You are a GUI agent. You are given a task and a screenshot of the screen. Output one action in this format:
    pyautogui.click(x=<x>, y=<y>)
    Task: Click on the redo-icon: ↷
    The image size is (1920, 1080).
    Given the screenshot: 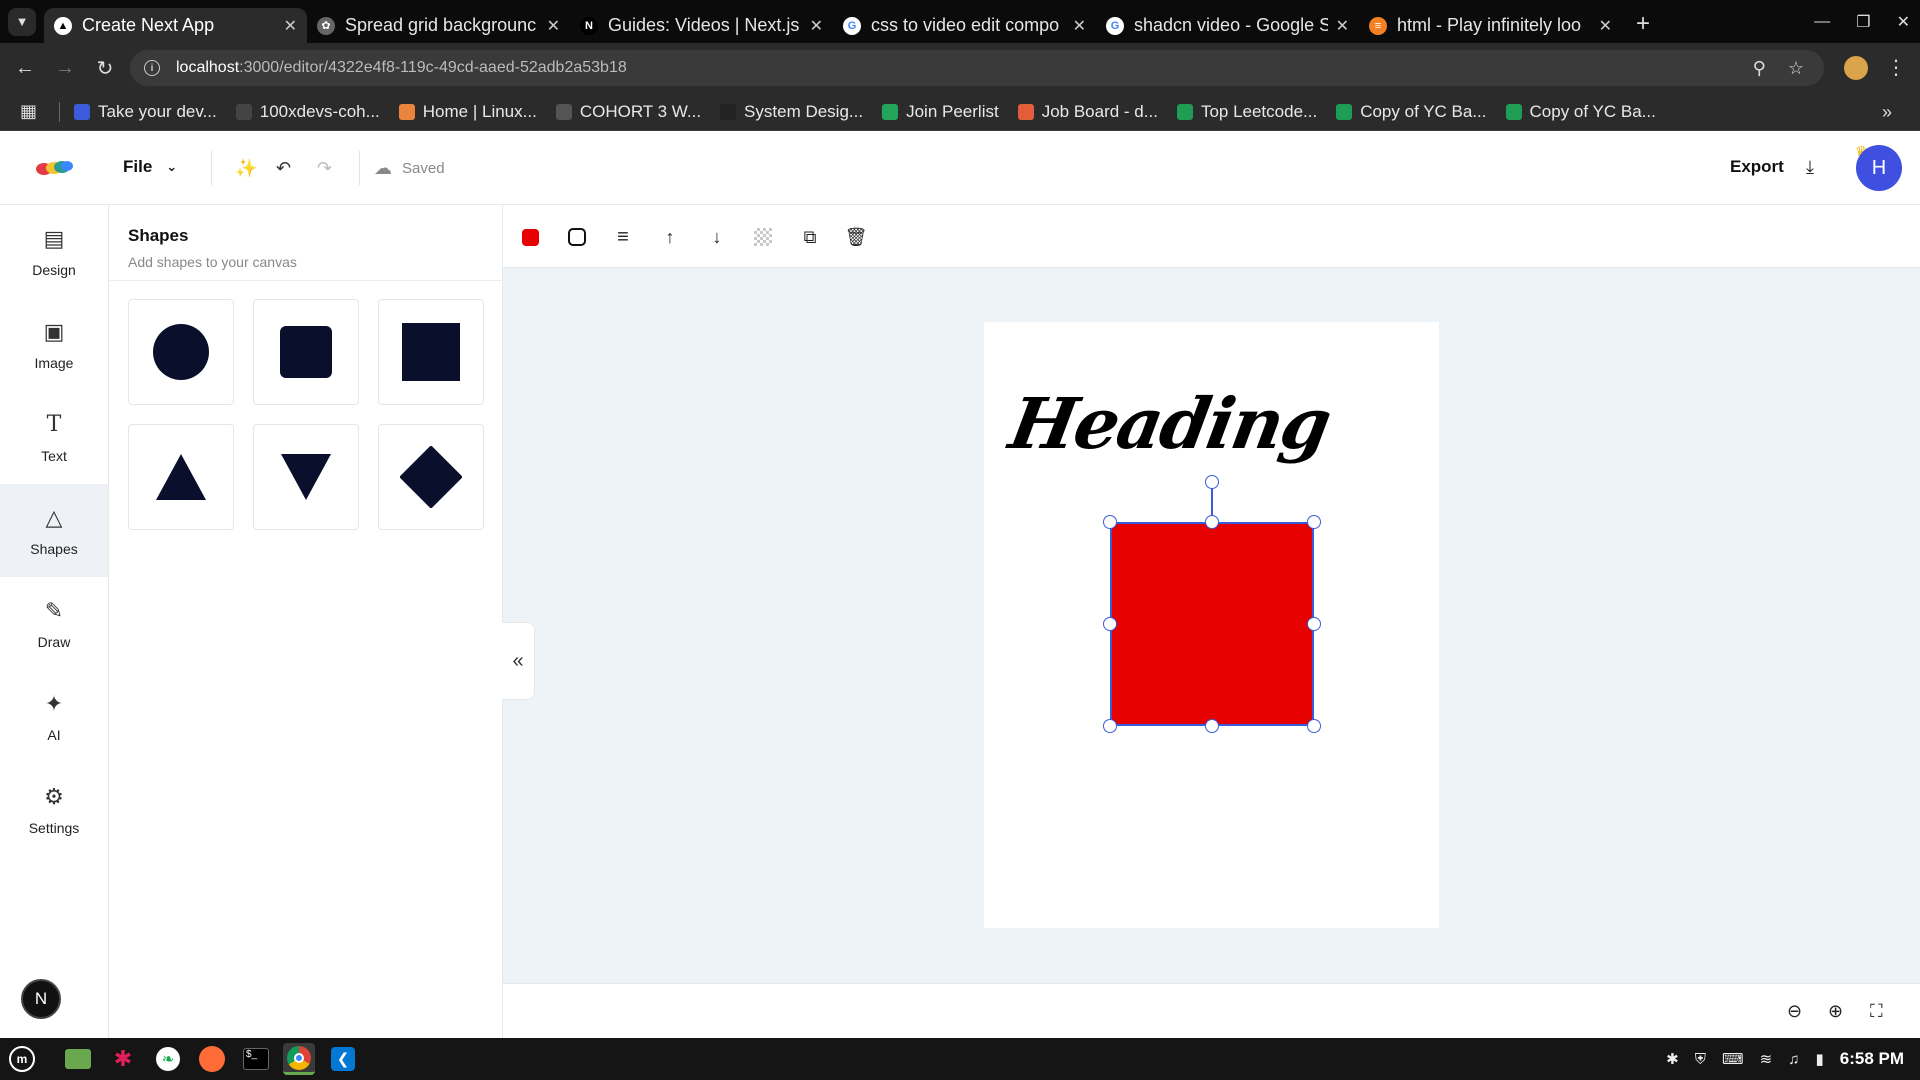 What is the action you would take?
    pyautogui.click(x=324, y=168)
    